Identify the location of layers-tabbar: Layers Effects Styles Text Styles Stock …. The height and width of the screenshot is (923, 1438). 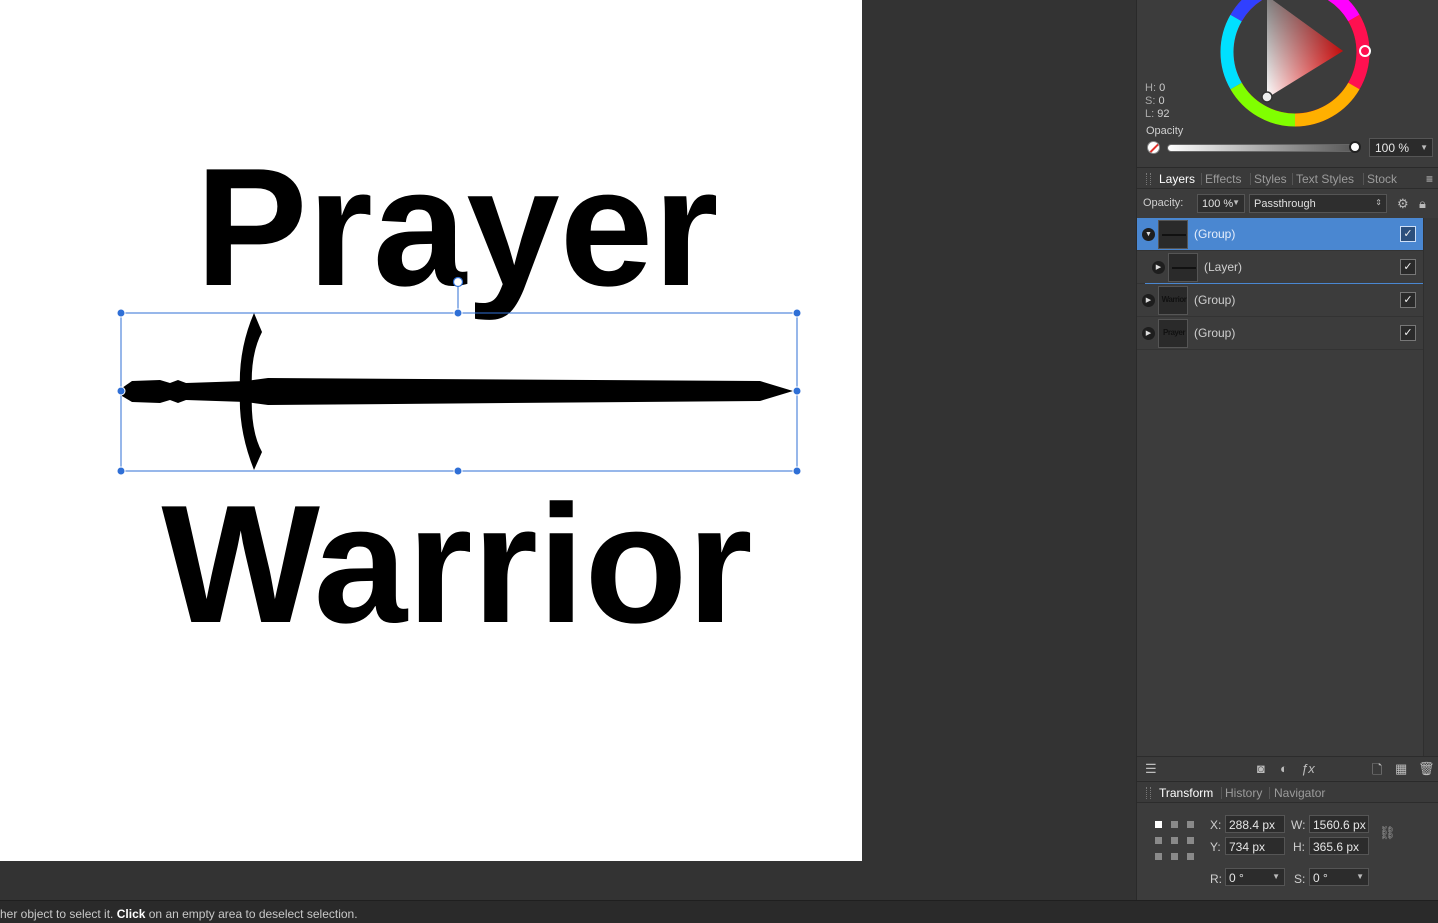
(1287, 178).